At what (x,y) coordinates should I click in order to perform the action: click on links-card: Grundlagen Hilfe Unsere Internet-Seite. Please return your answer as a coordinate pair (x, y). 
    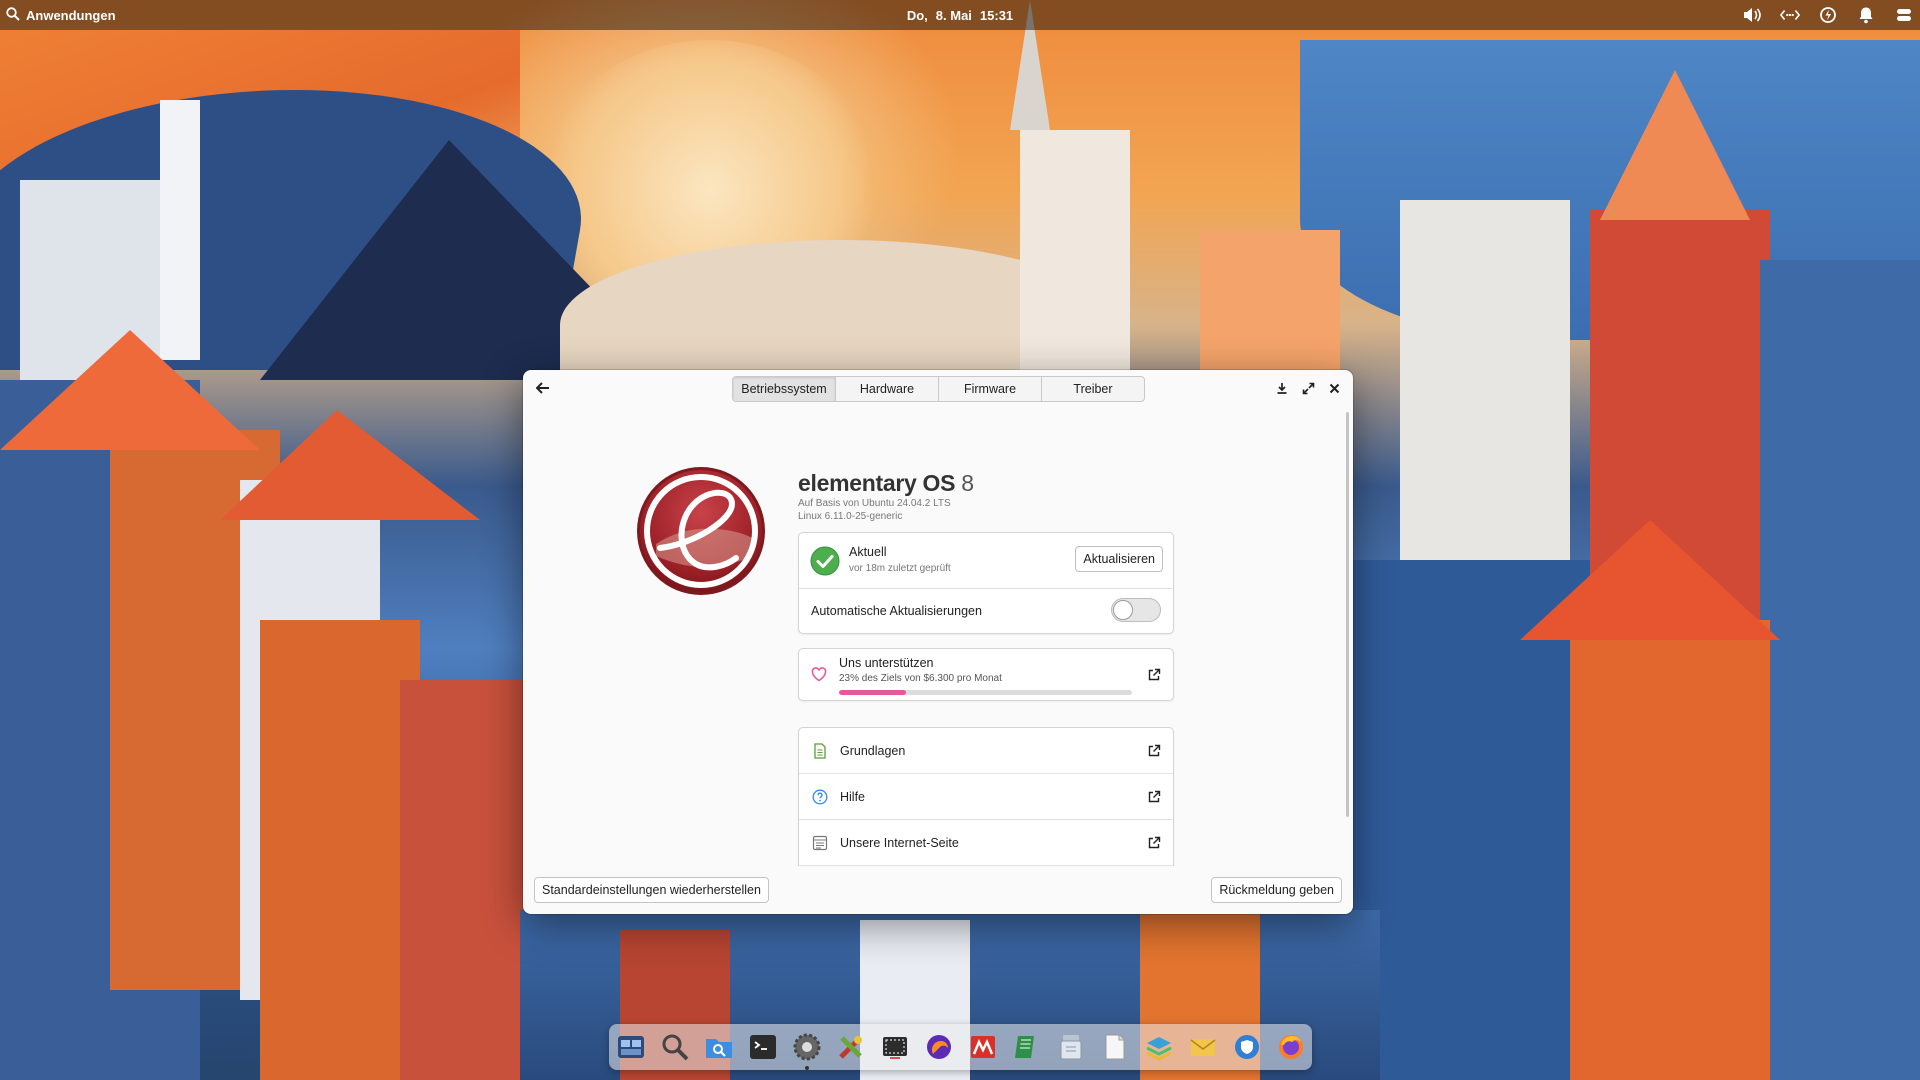
    Looking at the image, I should click on (986, 796).